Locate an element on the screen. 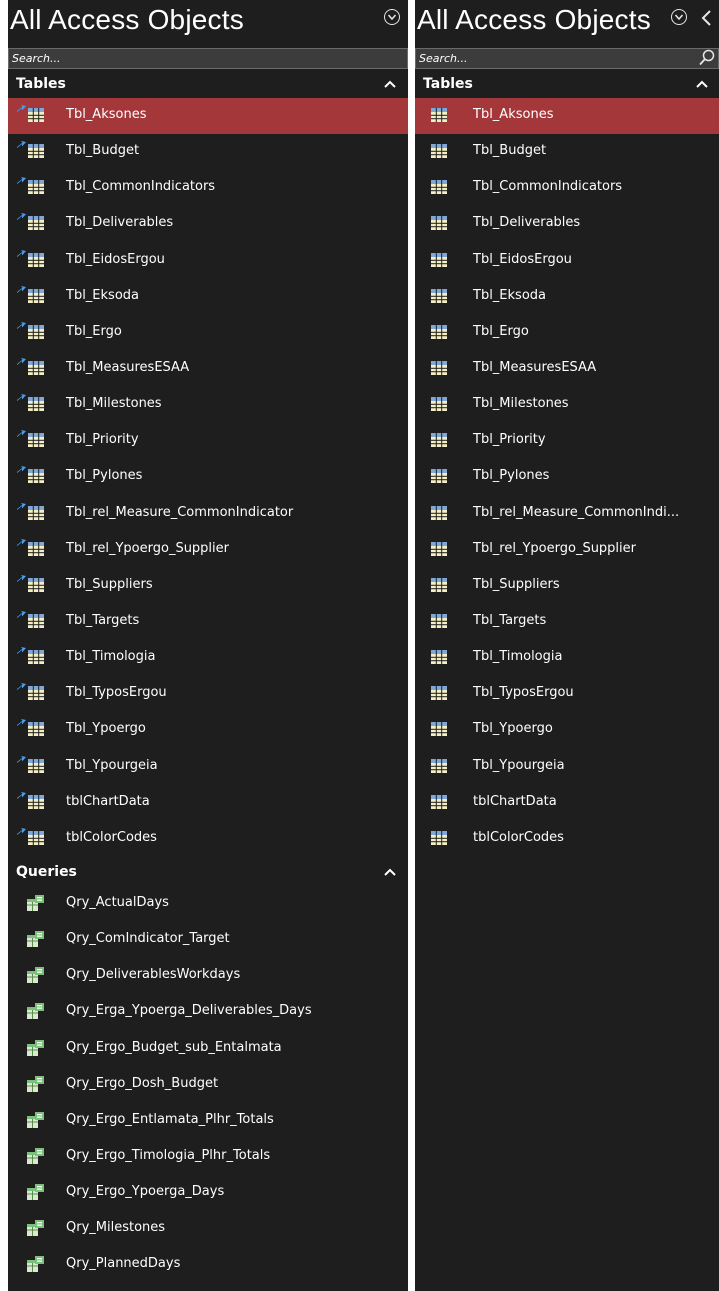 The height and width of the screenshot is (1291, 719). search-icon is located at coordinates (707, 57).